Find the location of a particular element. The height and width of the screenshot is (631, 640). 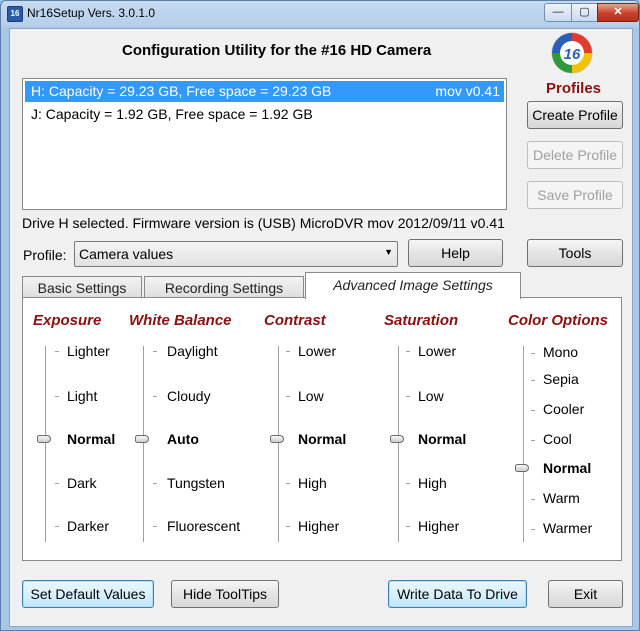

color-options-option-cooler: Cooler is located at coordinates (563, 409).